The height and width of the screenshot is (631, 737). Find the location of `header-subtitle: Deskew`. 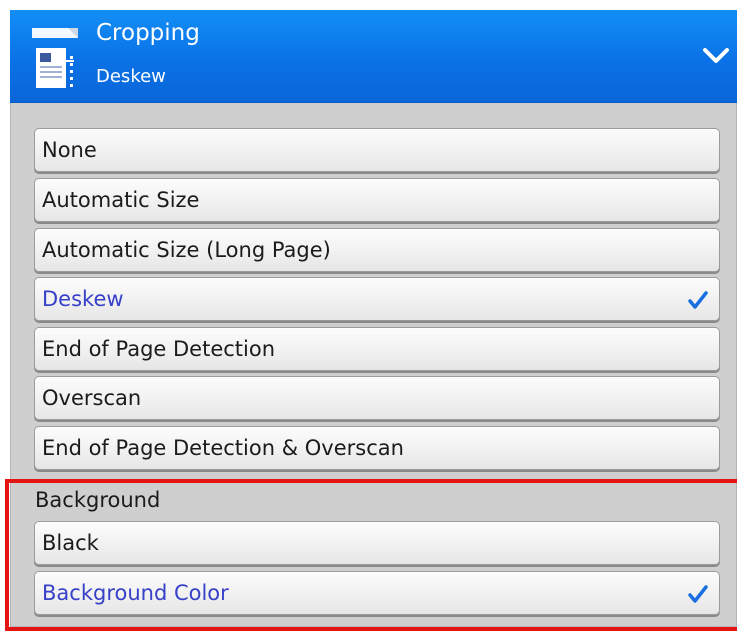

header-subtitle: Deskew is located at coordinates (131, 76).